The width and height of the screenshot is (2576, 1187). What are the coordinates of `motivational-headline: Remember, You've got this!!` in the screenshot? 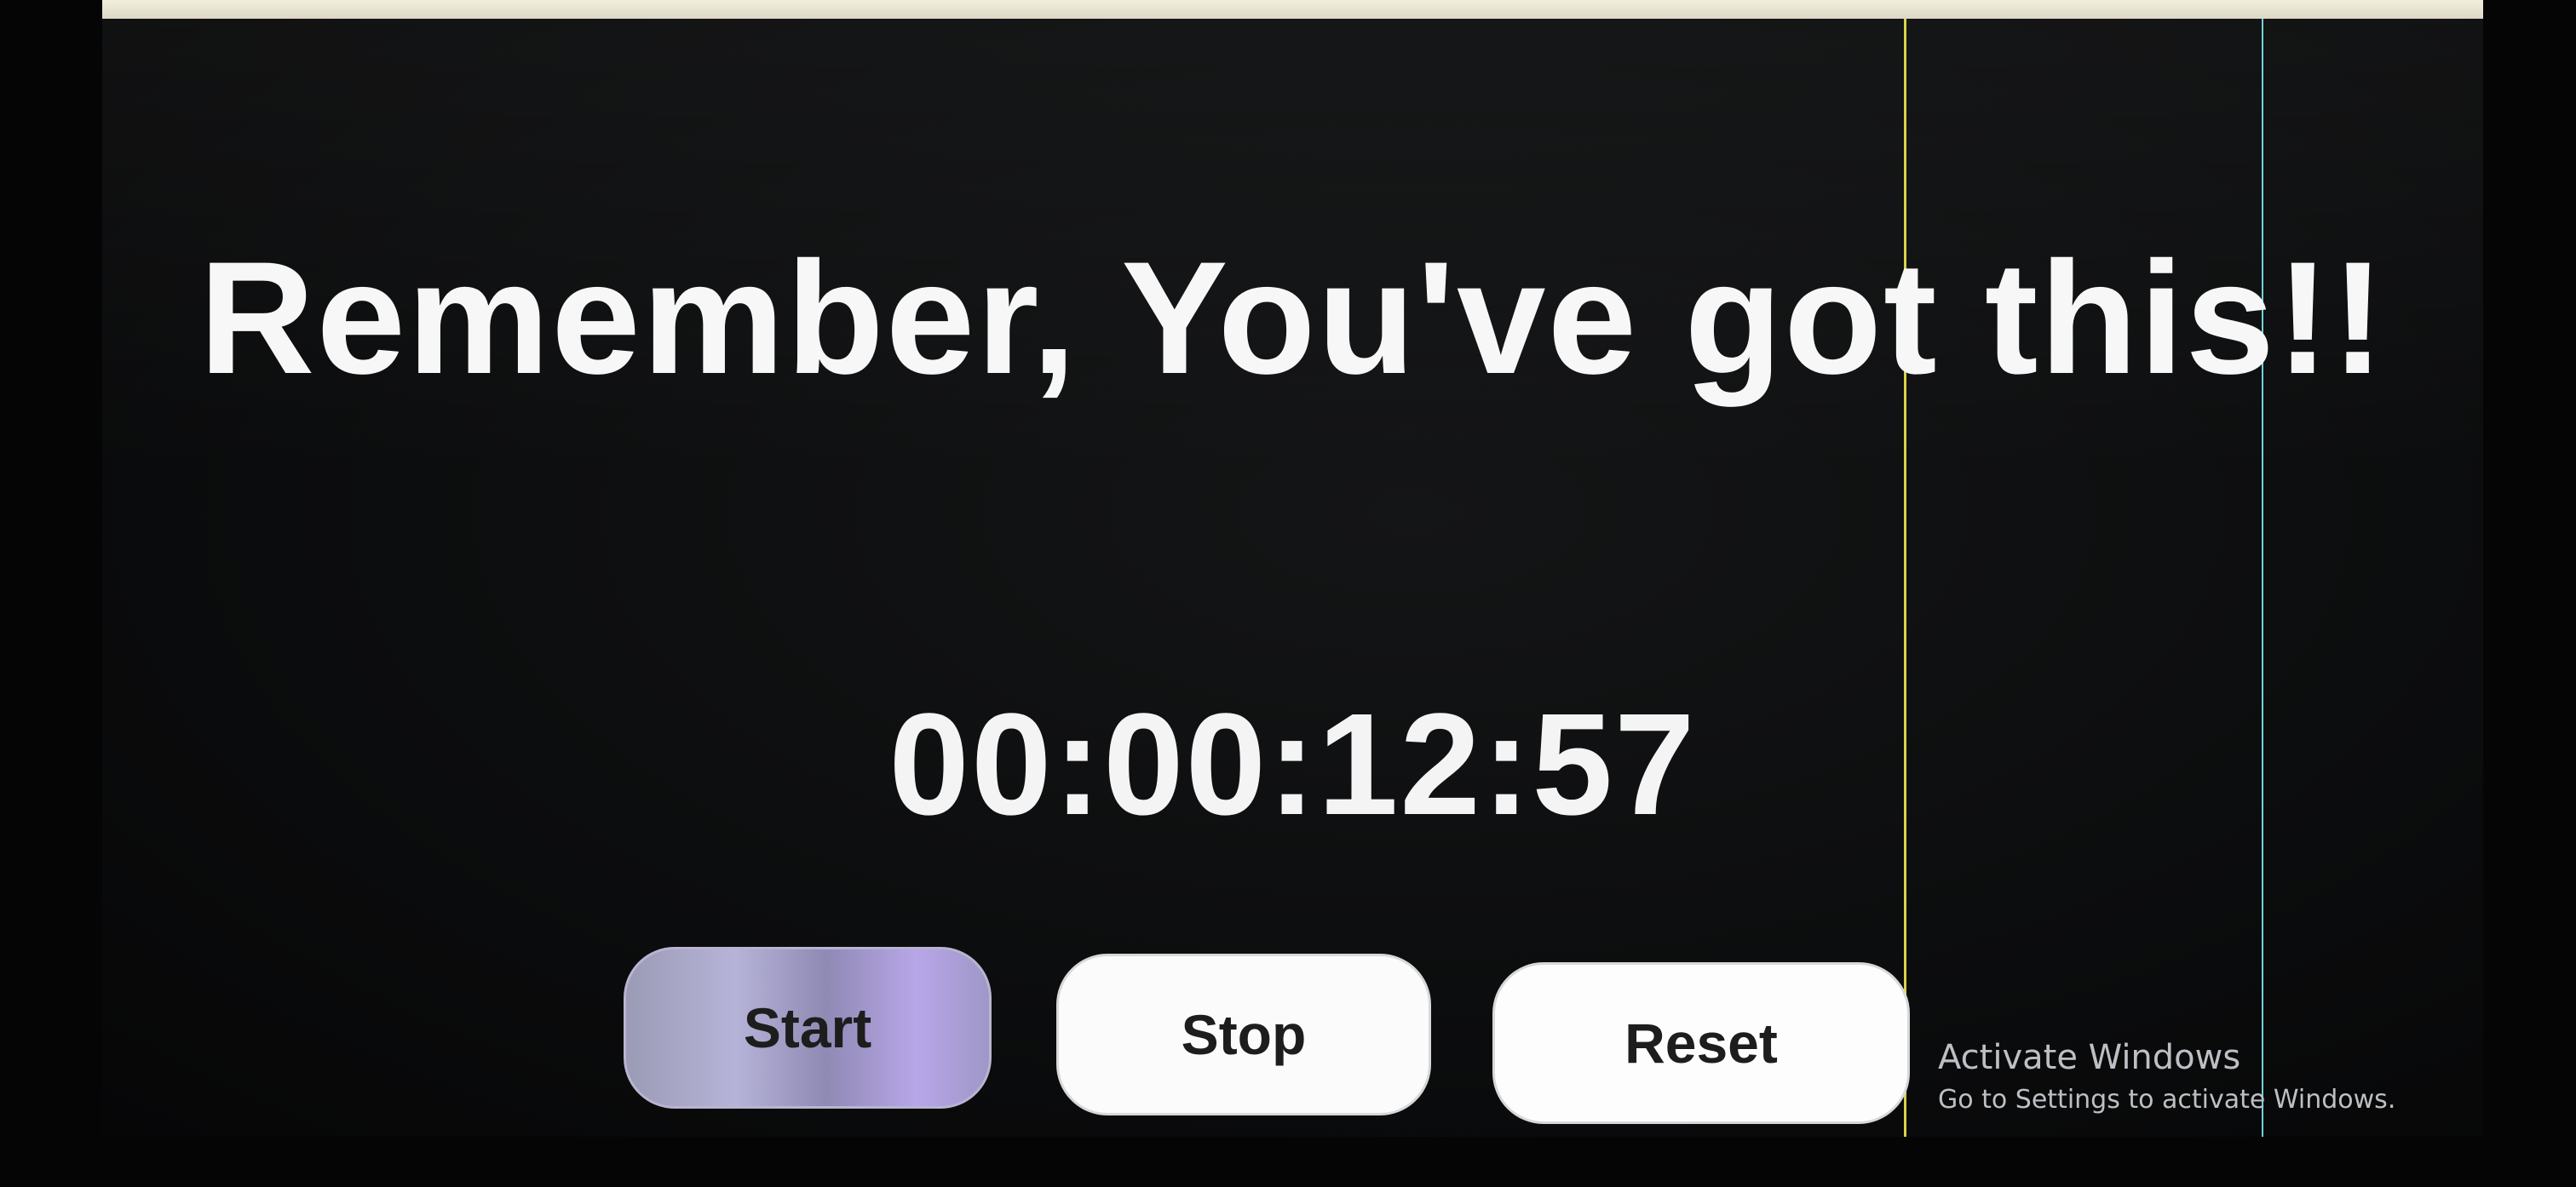 It's located at (1292, 317).